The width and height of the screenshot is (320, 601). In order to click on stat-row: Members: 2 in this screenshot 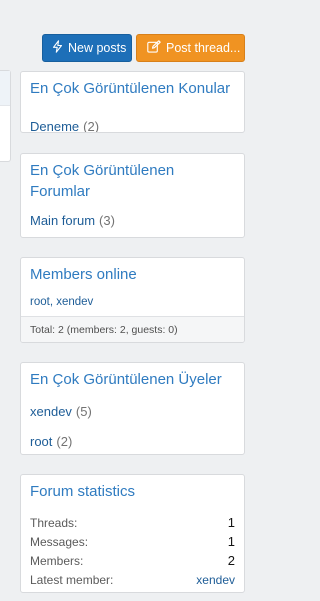, I will do `click(132, 560)`.